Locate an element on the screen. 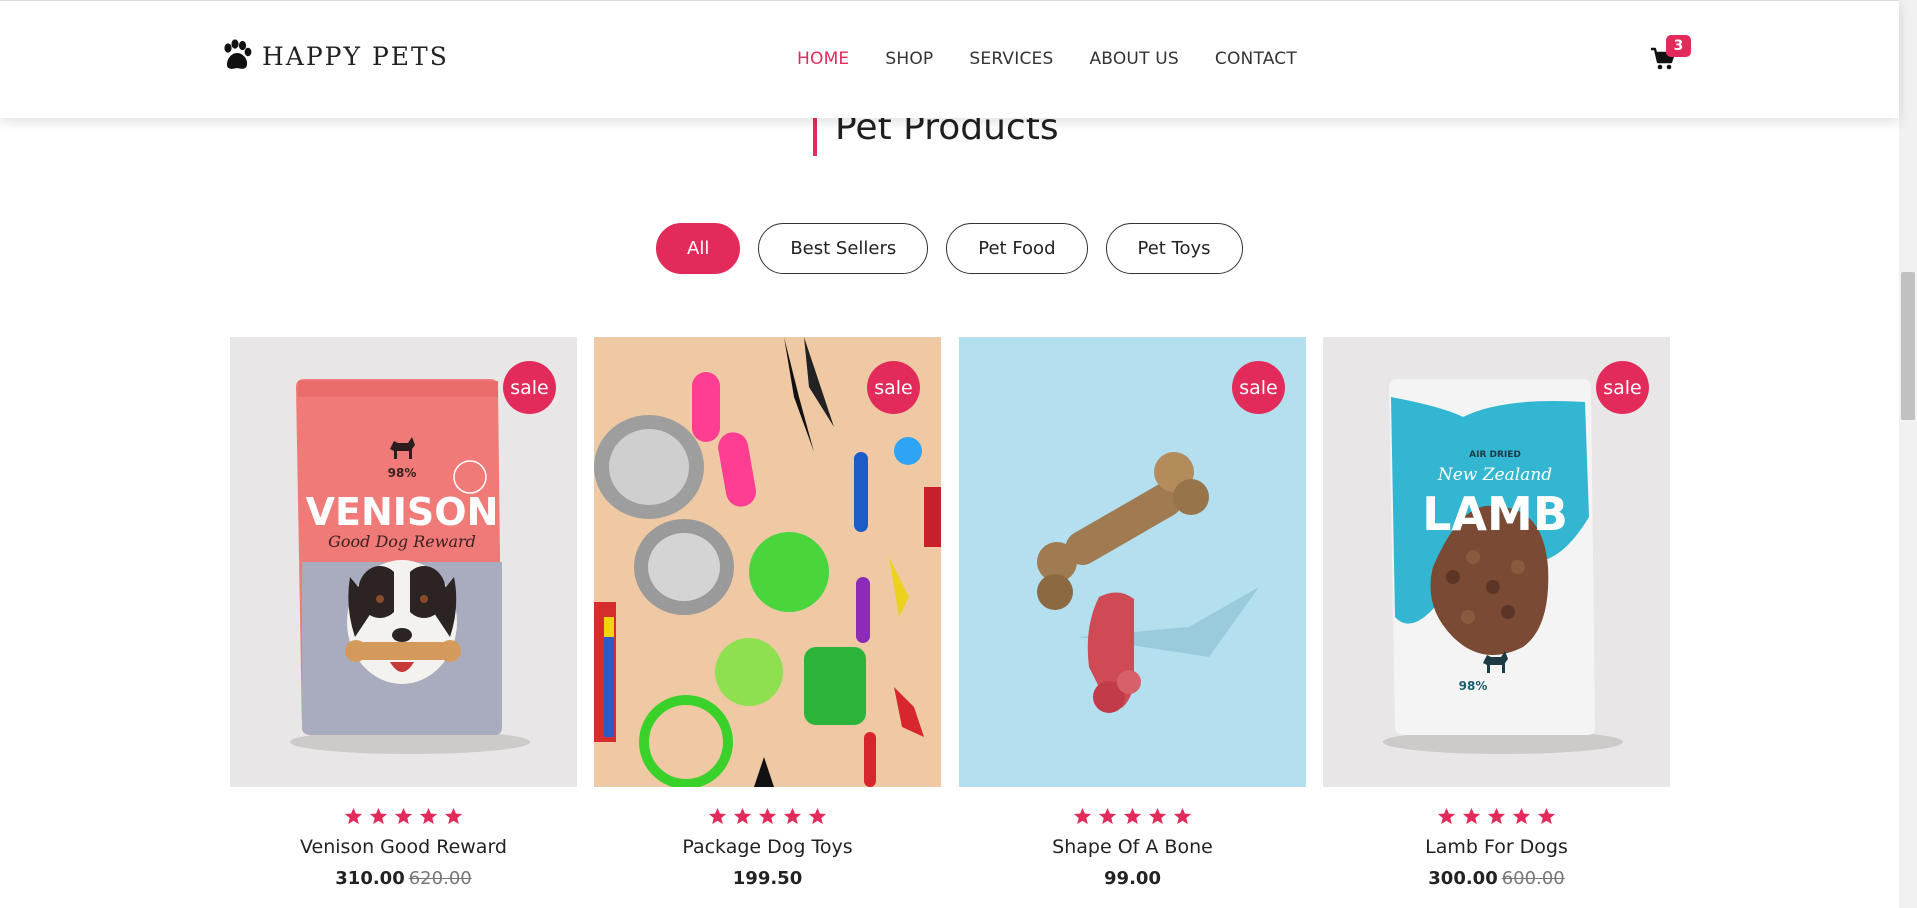  filter-all: All is located at coordinates (698, 248).